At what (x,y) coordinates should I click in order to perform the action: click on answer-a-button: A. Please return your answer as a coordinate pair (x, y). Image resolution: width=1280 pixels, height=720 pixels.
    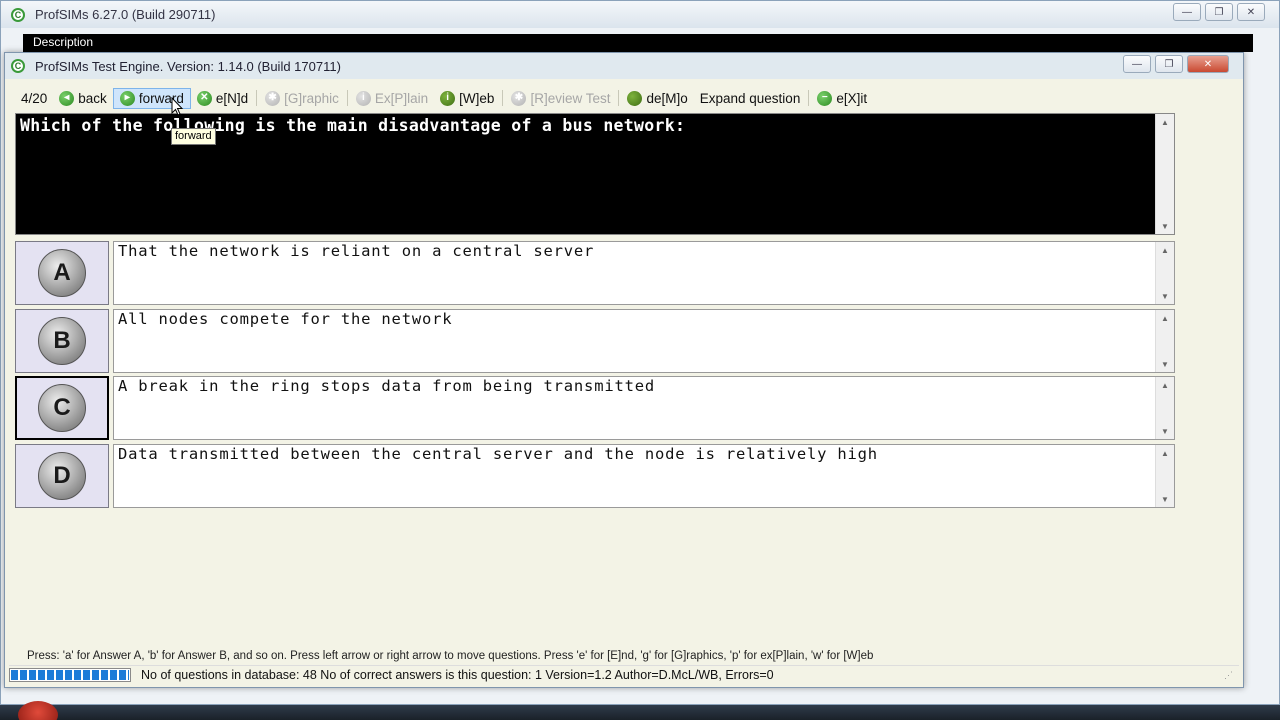
    Looking at the image, I should click on (62, 273).